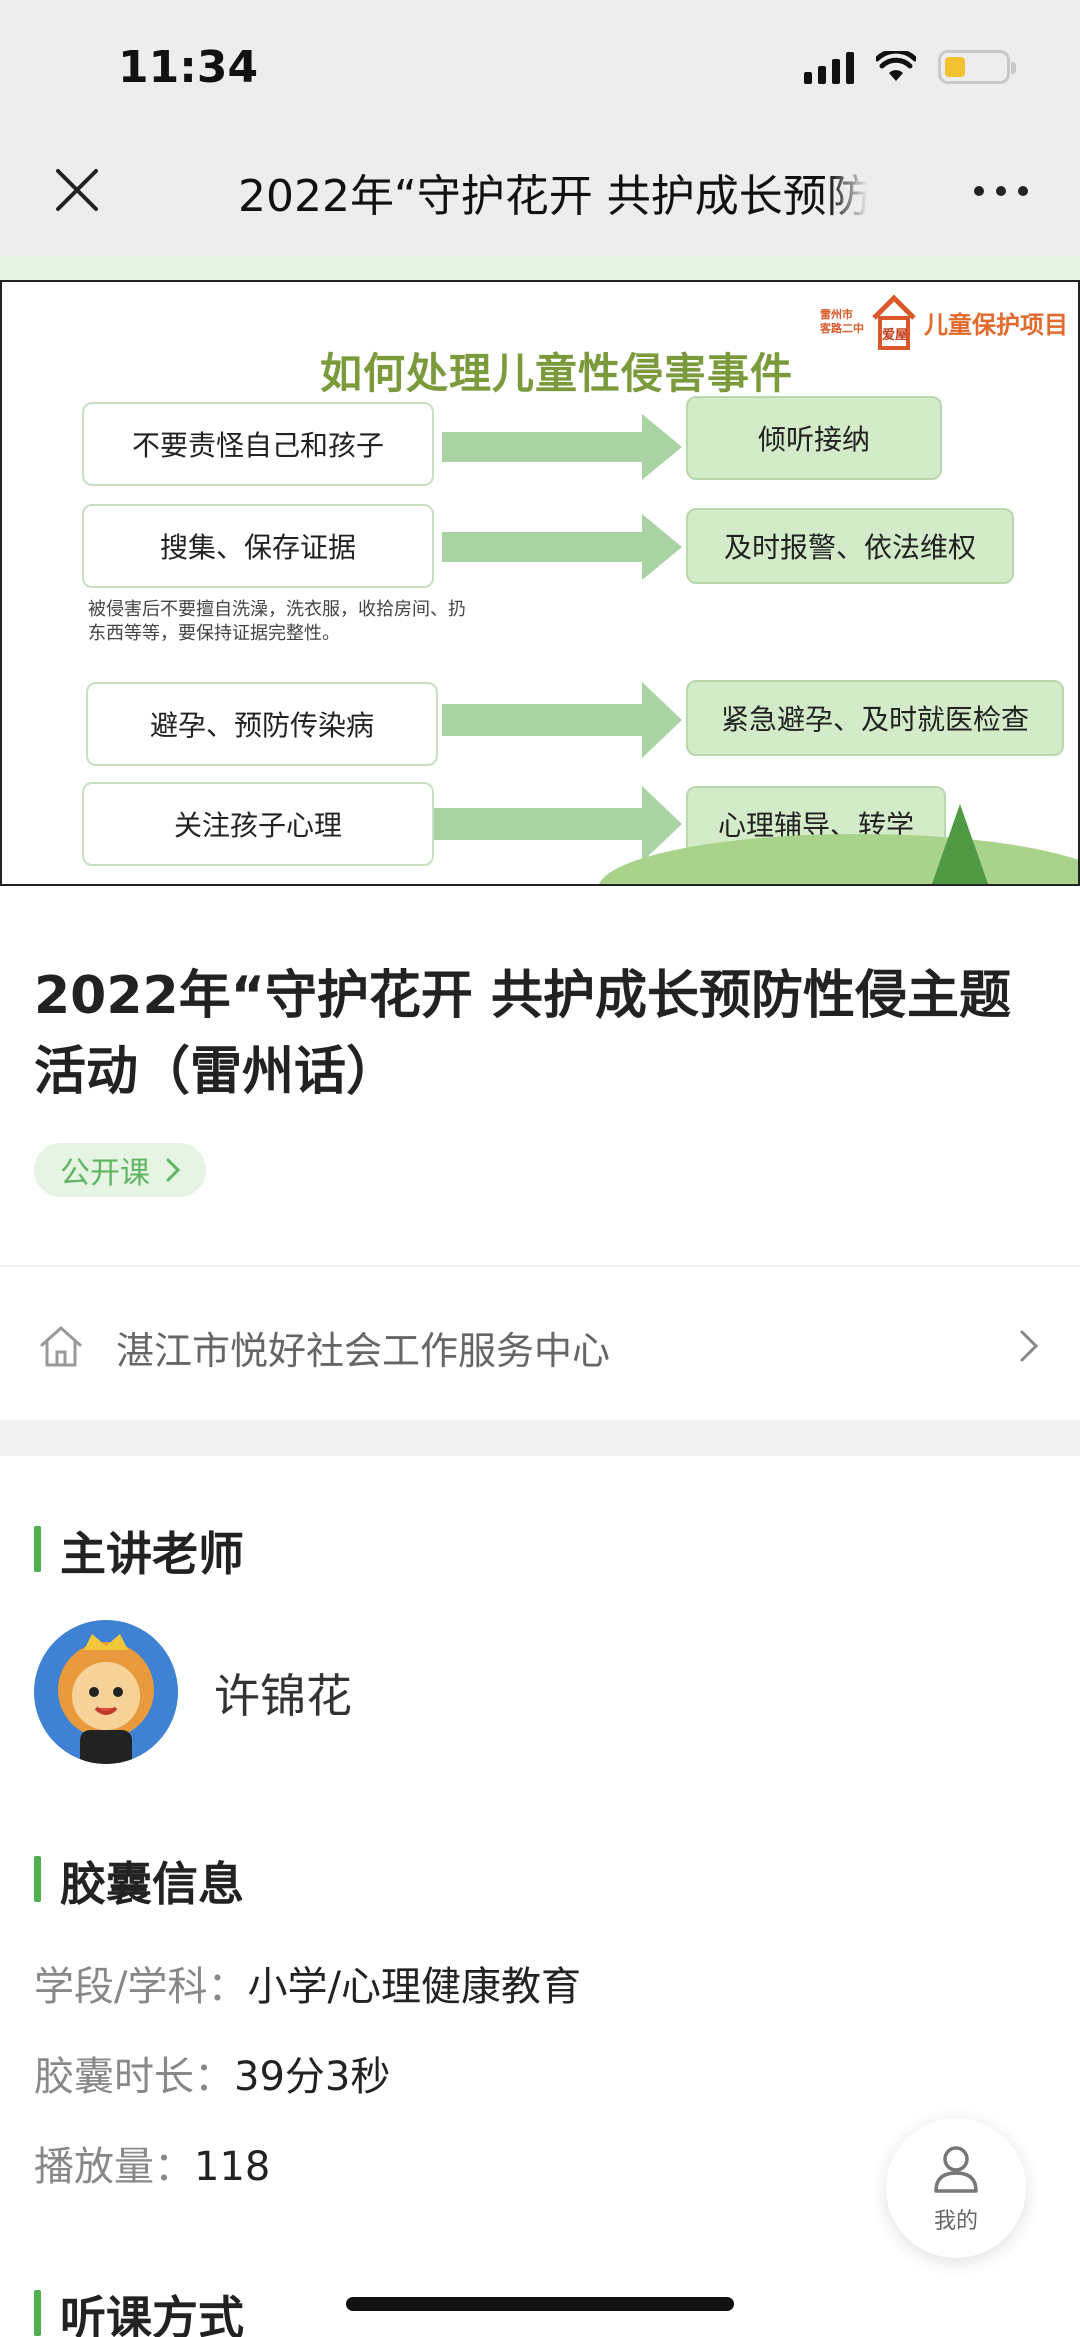 This screenshot has height=2337, width=1080. I want to click on organization-row: 湛江市悦好社会工作服务中心, so click(540, 1345).